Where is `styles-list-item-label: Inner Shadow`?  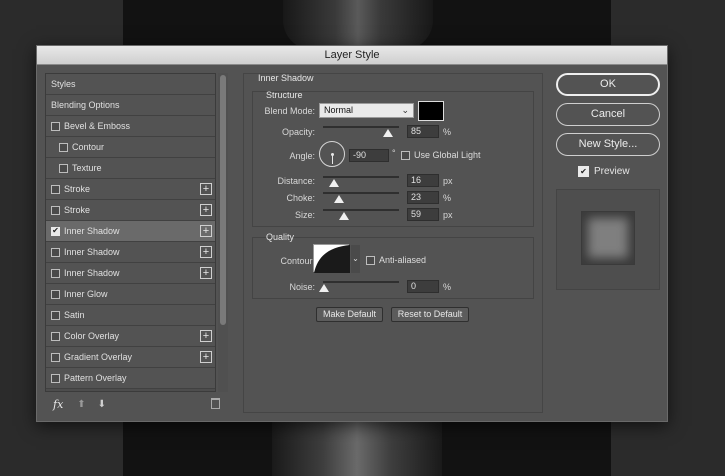 styles-list-item-label: Inner Shadow is located at coordinates (92, 273).